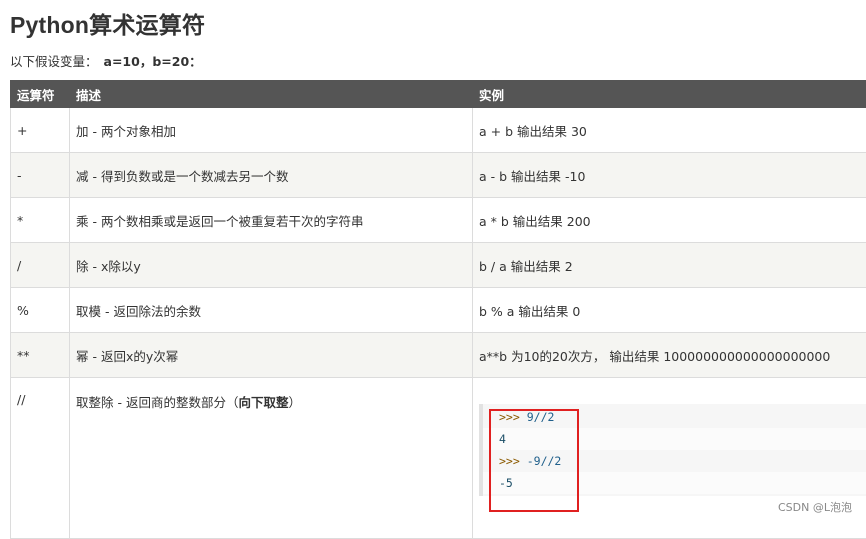 The width and height of the screenshot is (866, 539). What do you see at coordinates (271, 220) in the screenshot?
I see `cell-description: 乘 - 两个数相乘或是返回一个被重复若干次的字符串` at bounding box center [271, 220].